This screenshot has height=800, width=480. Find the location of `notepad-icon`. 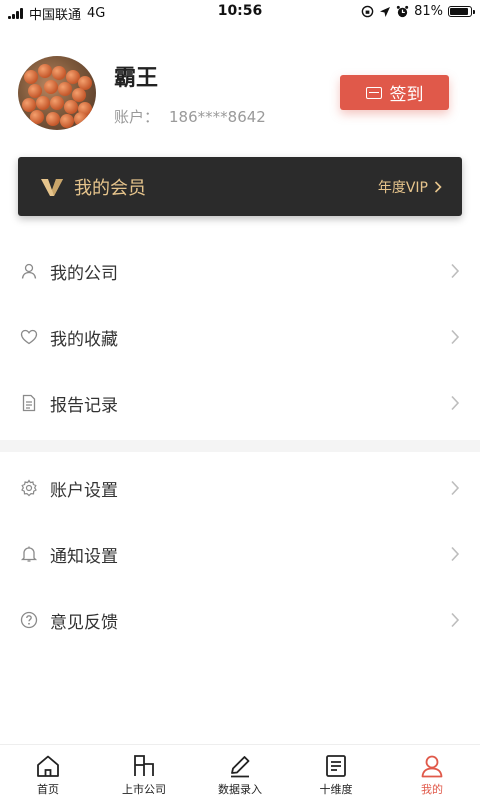

notepad-icon is located at coordinates (336, 766).